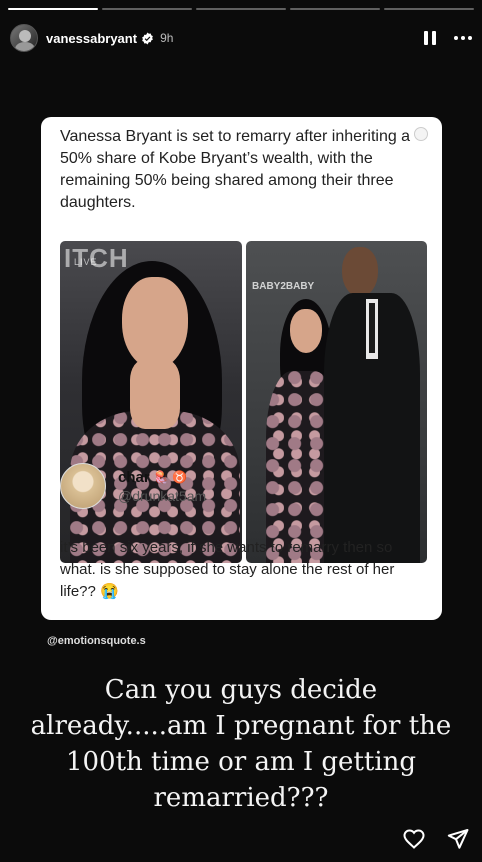 The width and height of the screenshot is (482, 862). Describe the element at coordinates (336, 402) in the screenshot. I see `photo-right: BABY2BABY` at that location.